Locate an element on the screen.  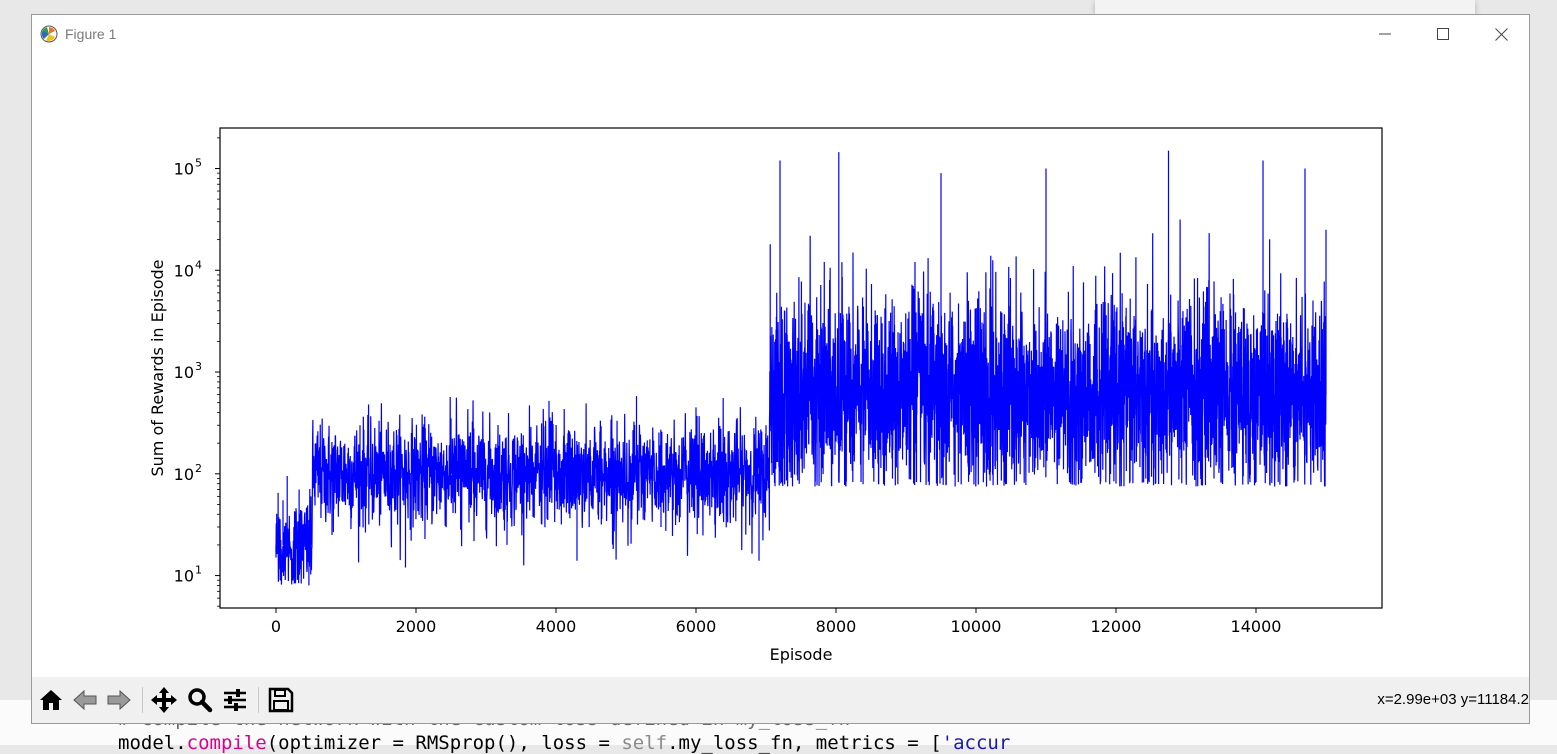
back-icon is located at coordinates (85, 700).